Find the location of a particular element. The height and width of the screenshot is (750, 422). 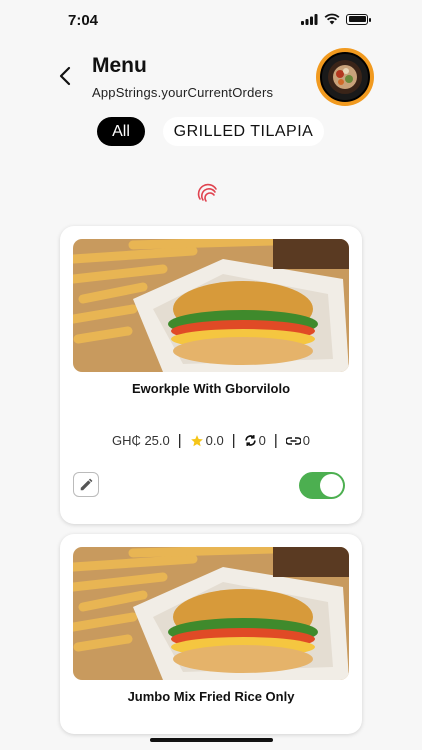

share-value: 0 is located at coordinates (306, 440).